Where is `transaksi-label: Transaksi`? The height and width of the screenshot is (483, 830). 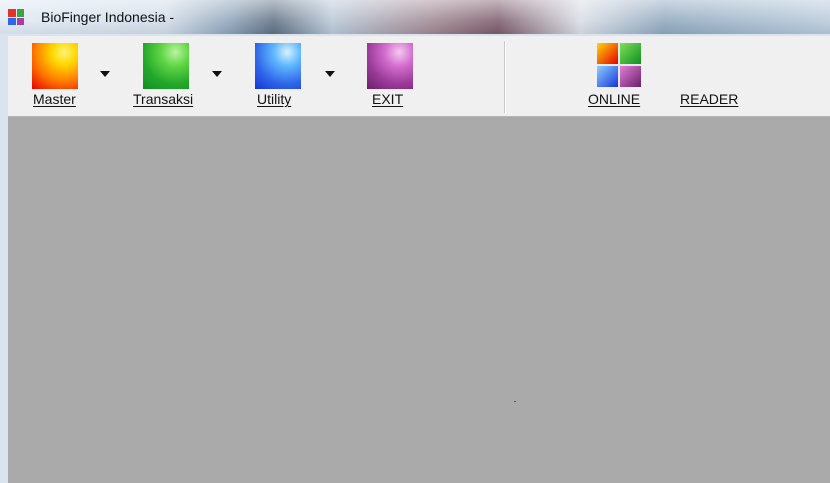
transaksi-label: Transaksi is located at coordinates (163, 99).